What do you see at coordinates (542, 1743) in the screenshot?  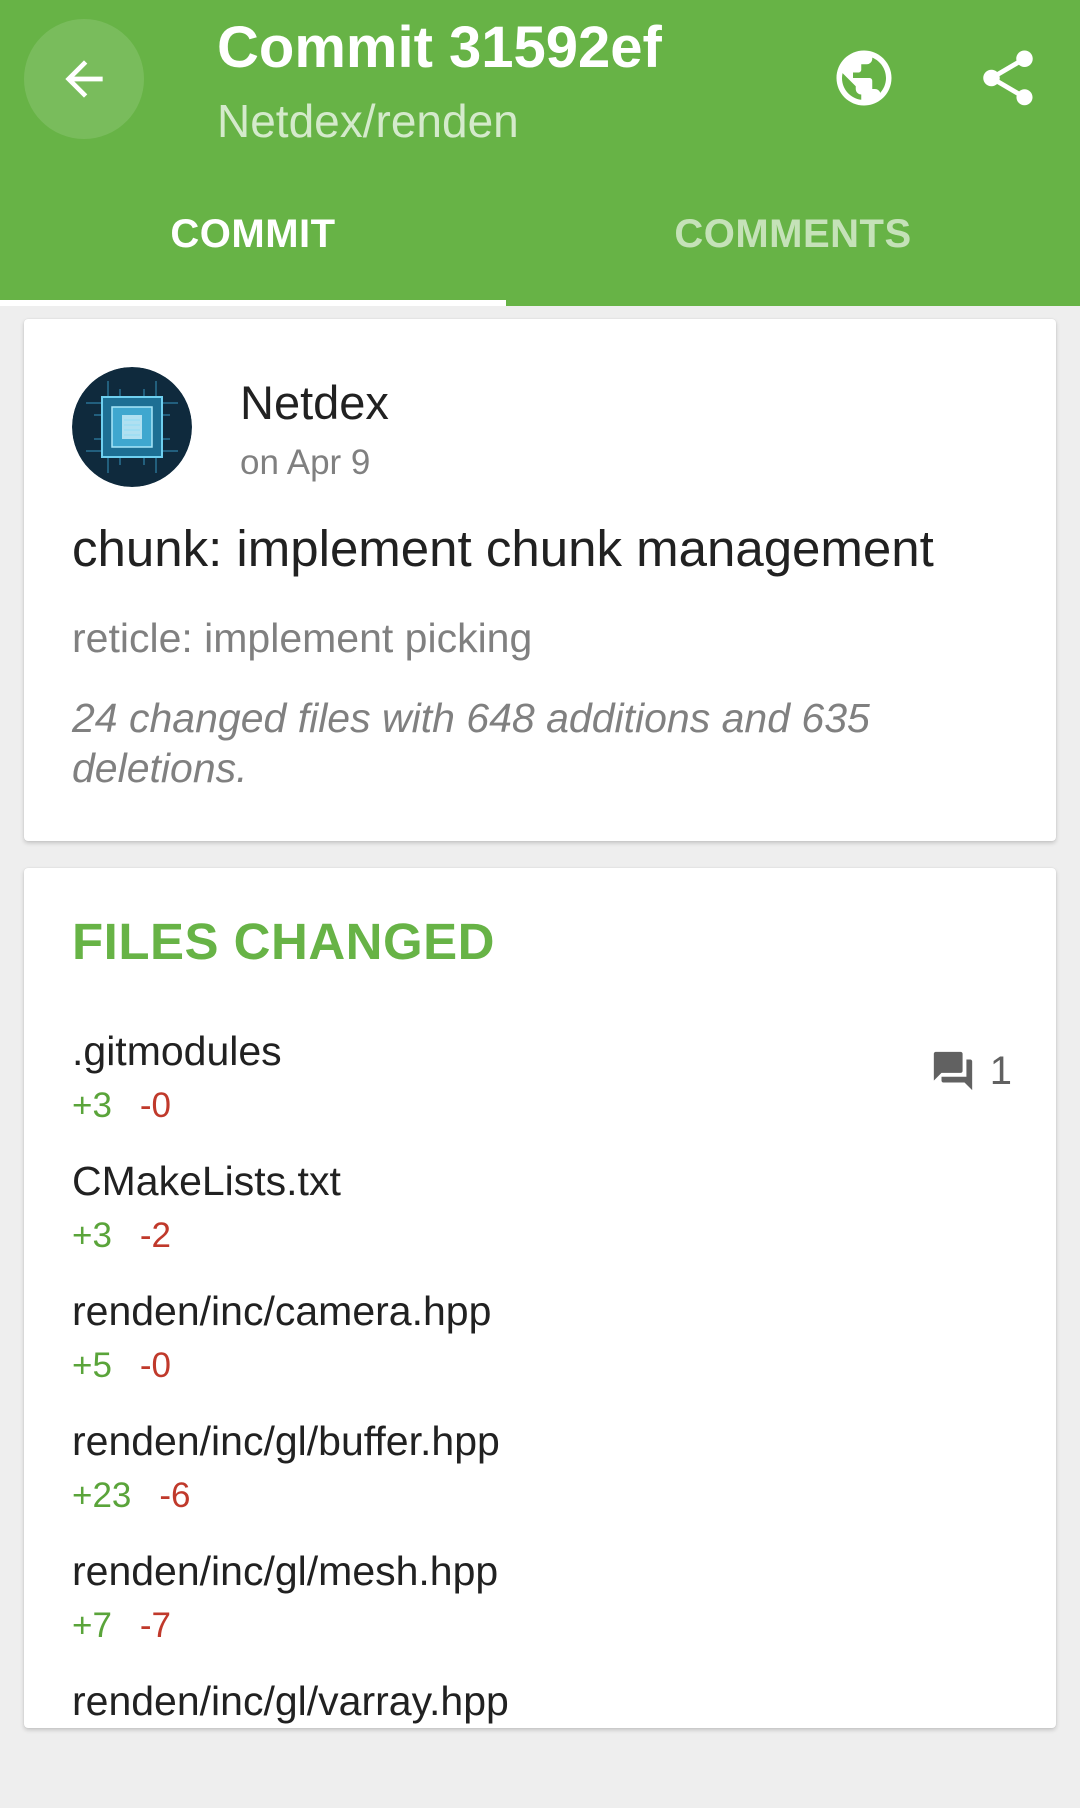 I see `file-item: renden/inc/gl/varray.hpp` at bounding box center [542, 1743].